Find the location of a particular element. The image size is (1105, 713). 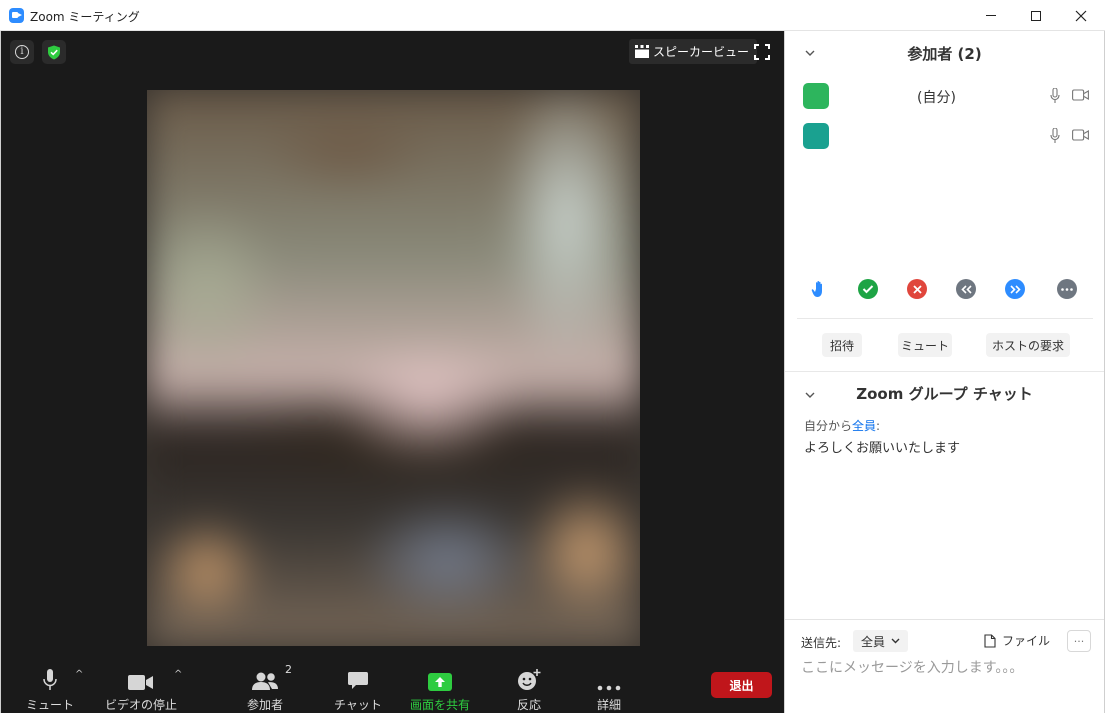

maximize-button is located at coordinates (1036, 15).